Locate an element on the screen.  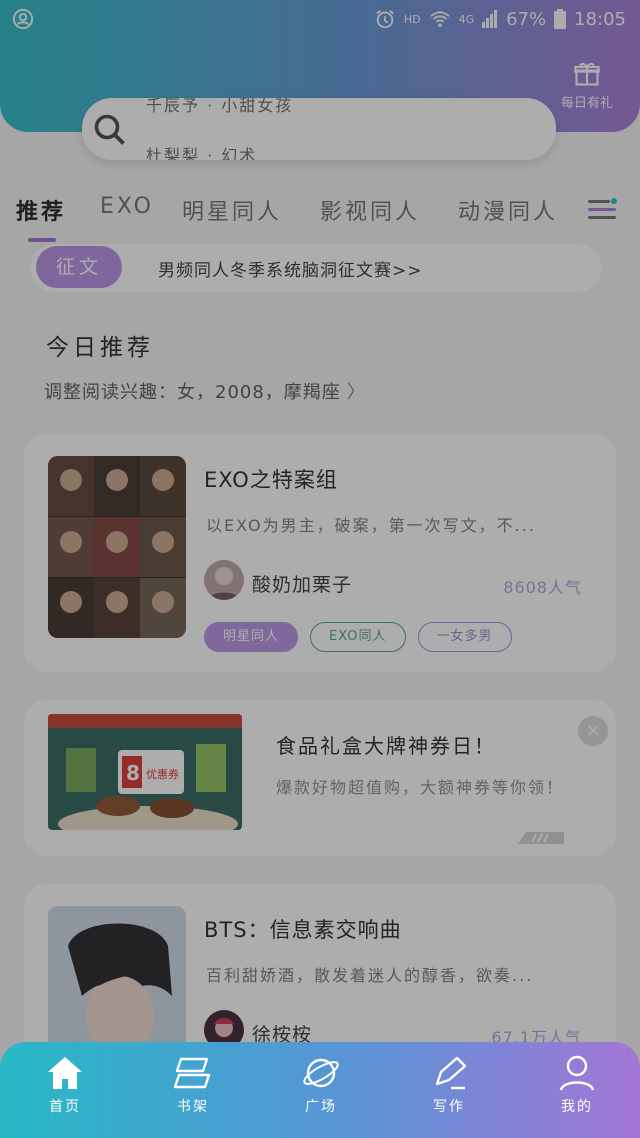
author-name: 酸奶加栗子 is located at coordinates (302, 585).